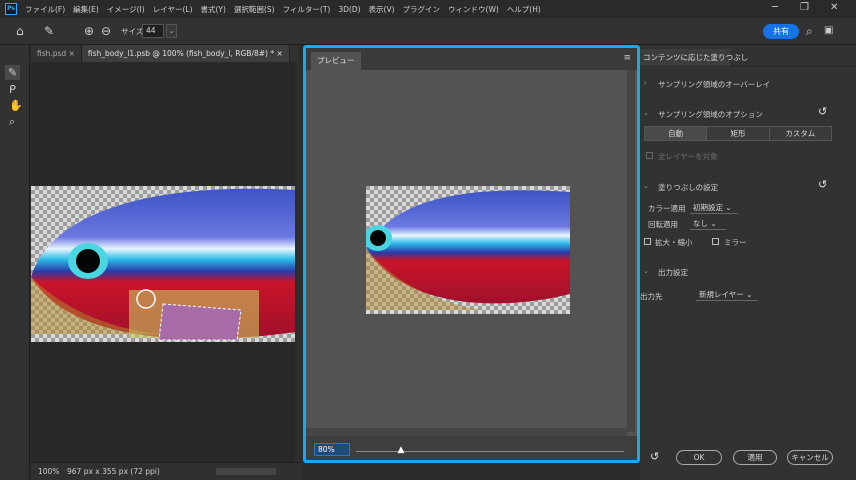 Image resolution: width=856 pixels, height=480 pixels. What do you see at coordinates (12, 122) in the screenshot?
I see `zoom-tool-icon: ⌕` at bounding box center [12, 122].